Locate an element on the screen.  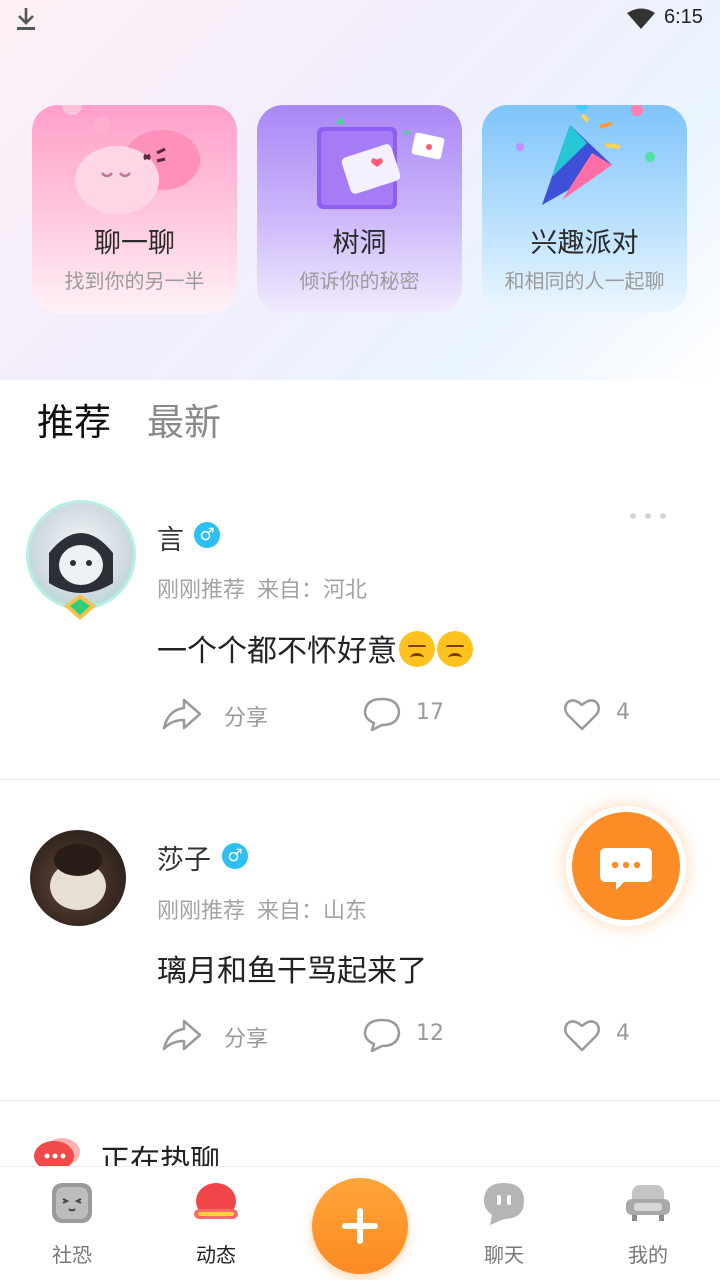
shy-face-icon is located at coordinates (72, 1203).